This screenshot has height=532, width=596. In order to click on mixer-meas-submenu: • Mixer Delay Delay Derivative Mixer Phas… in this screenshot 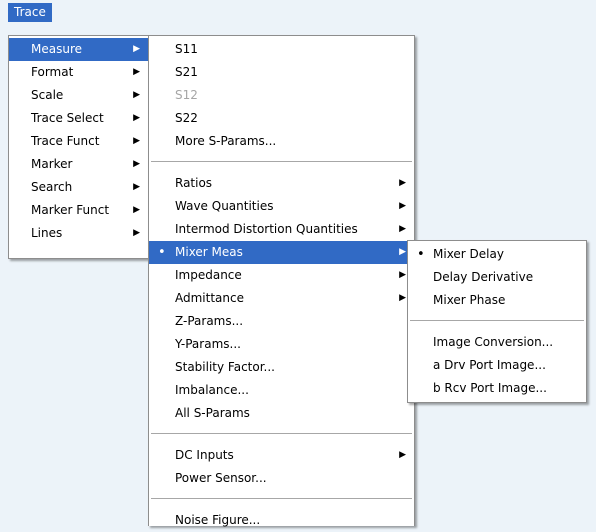, I will do `click(497, 321)`.